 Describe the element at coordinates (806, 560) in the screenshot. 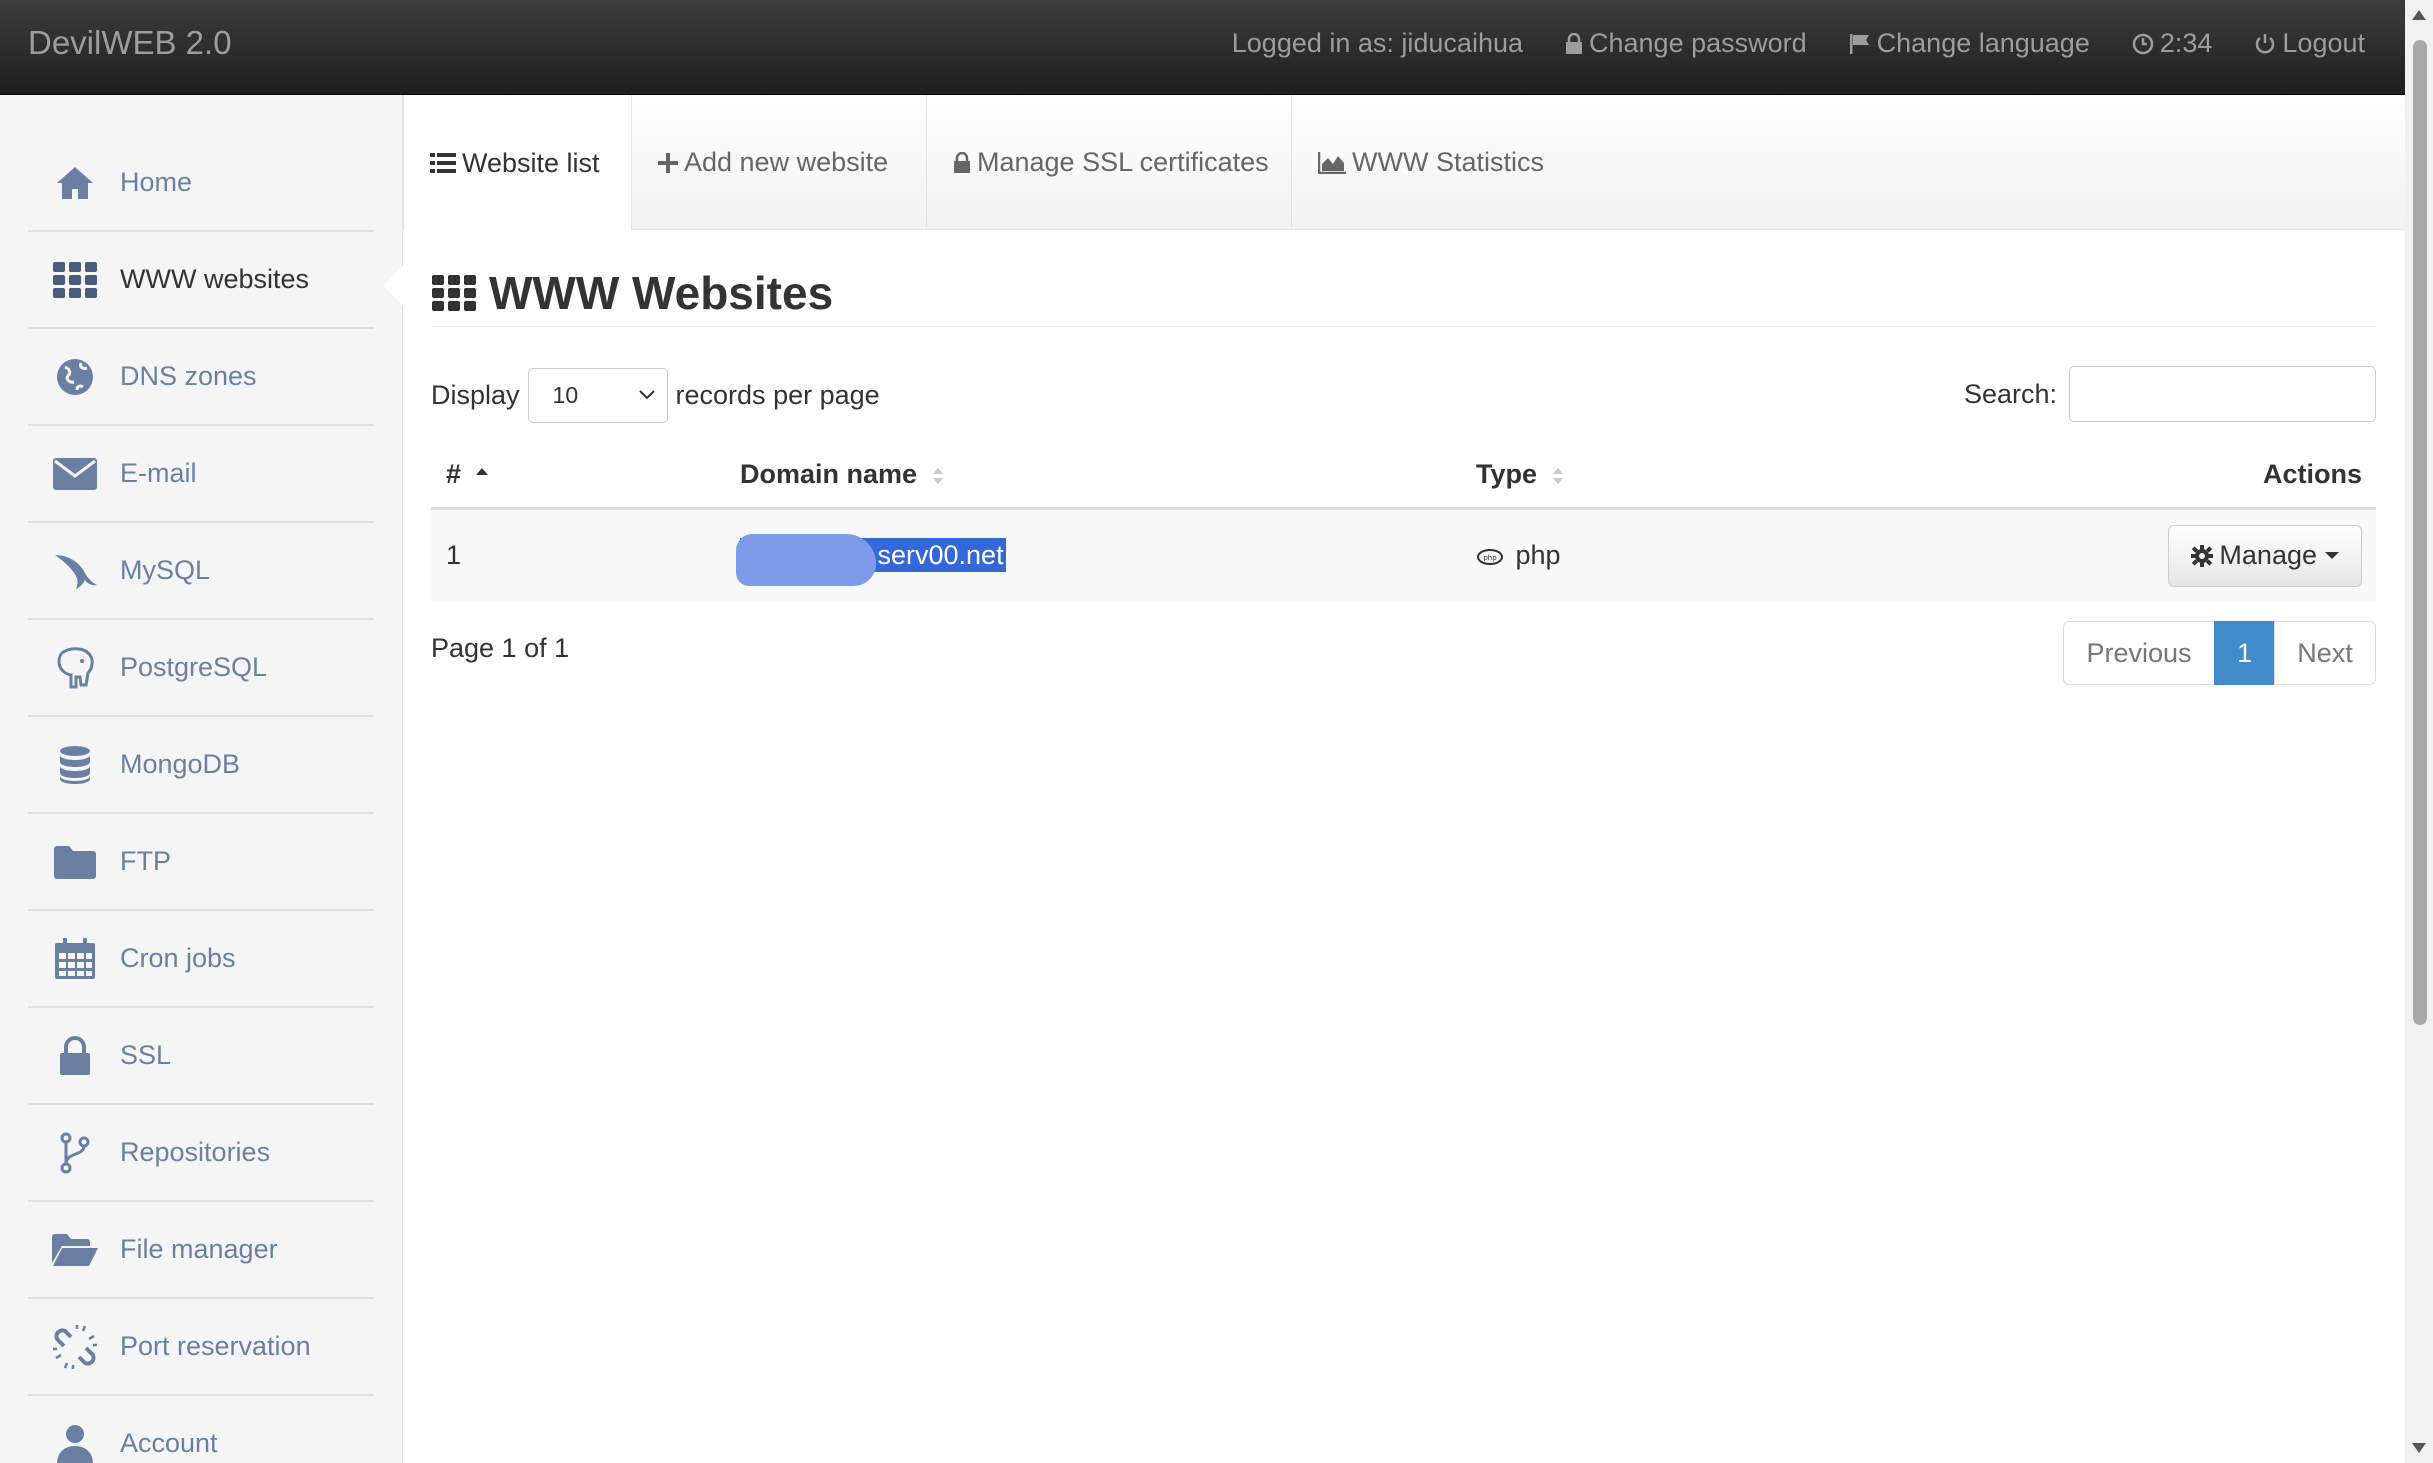

I see `redaction-mark` at that location.